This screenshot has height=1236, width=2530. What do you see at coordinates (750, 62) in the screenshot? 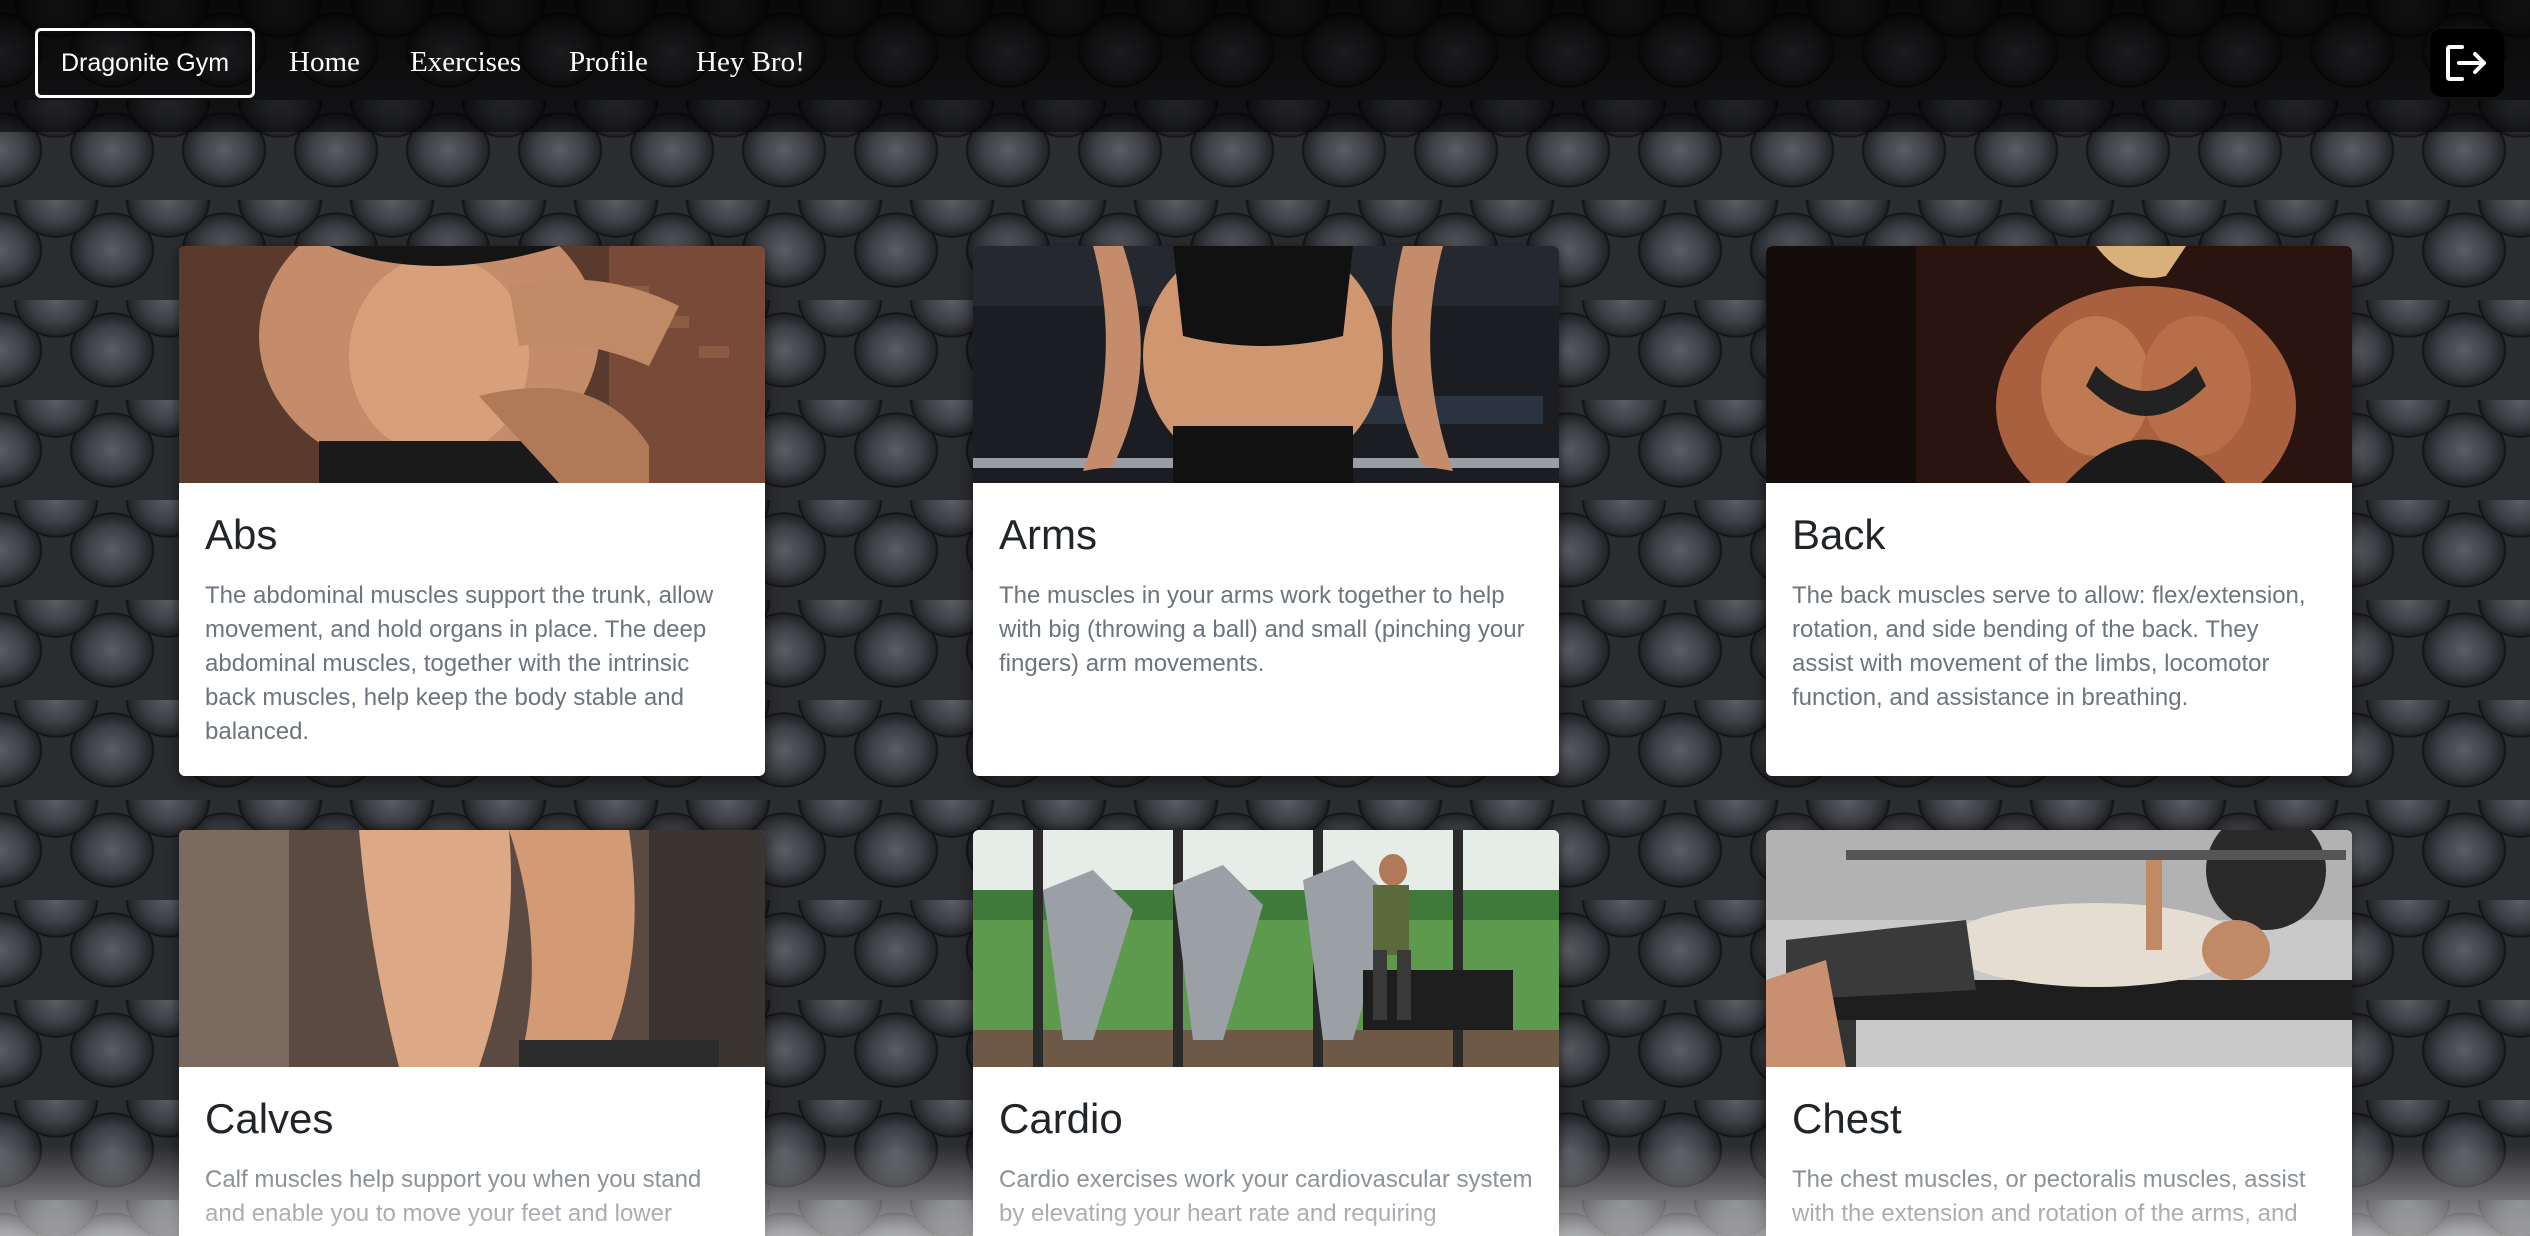
I see `nav-link-hey-bro: Hey Bro!` at bounding box center [750, 62].